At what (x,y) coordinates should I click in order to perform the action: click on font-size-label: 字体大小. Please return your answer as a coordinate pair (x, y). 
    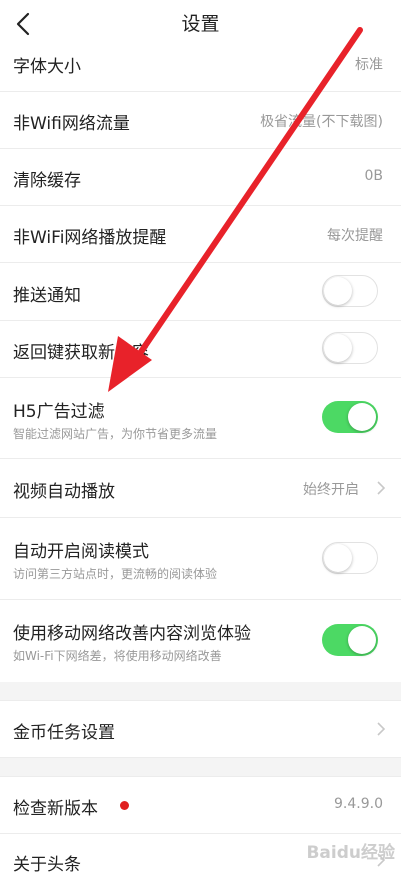
    Looking at the image, I should click on (47, 67).